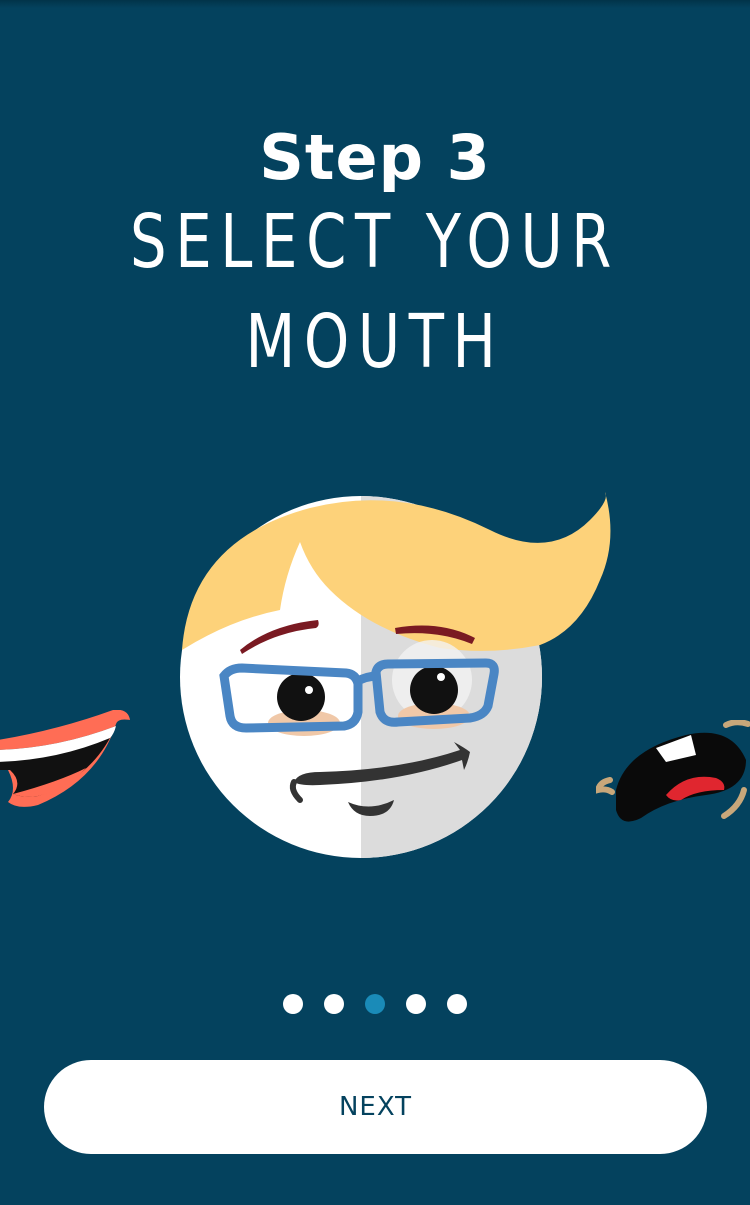  I want to click on next-button-label: NEXT, so click(375, 1107).